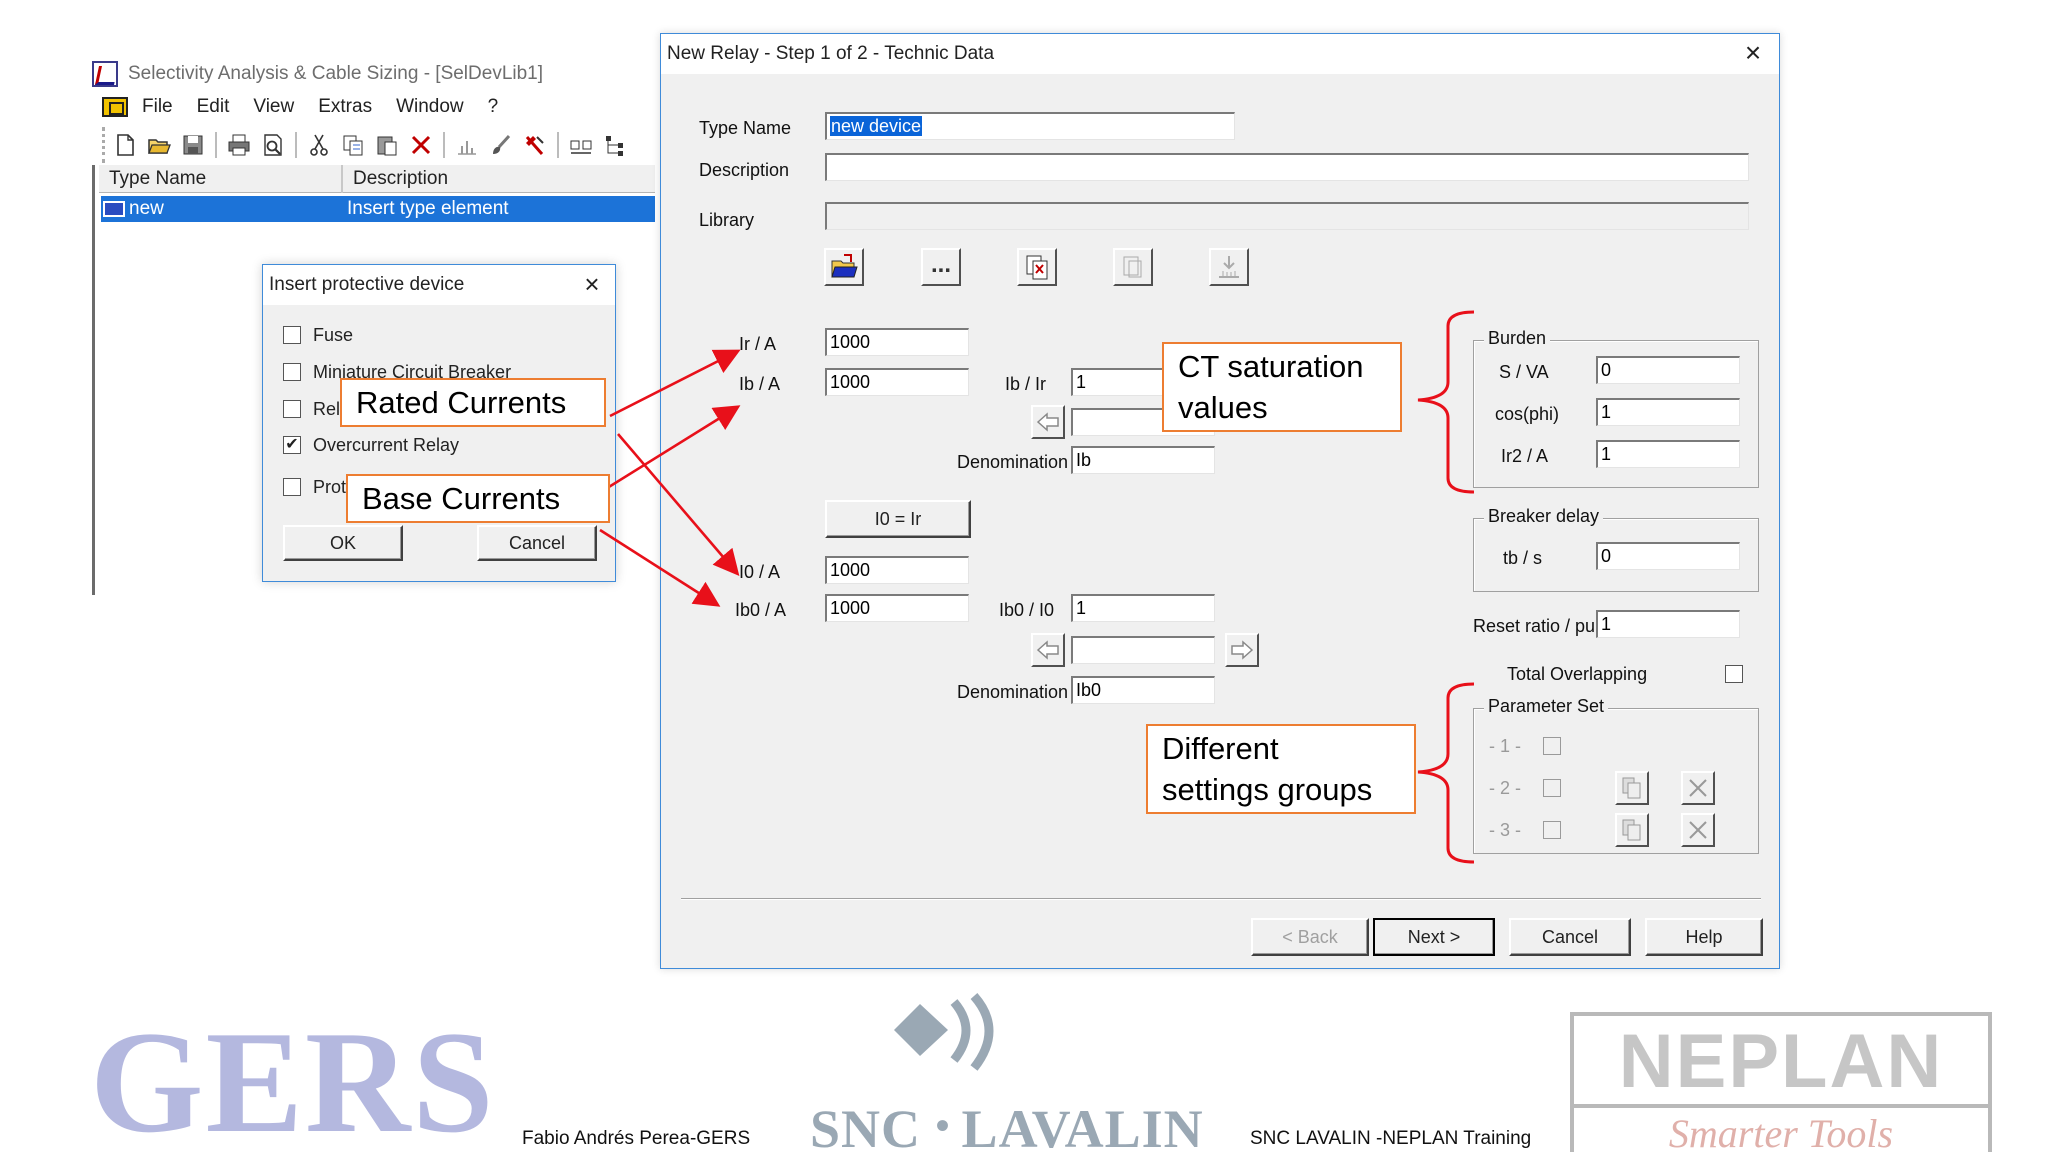 Image resolution: width=2048 pixels, height=1152 pixels. Describe the element at coordinates (760, 572) in the screenshot. I see `i0-label: I0 / A` at that location.